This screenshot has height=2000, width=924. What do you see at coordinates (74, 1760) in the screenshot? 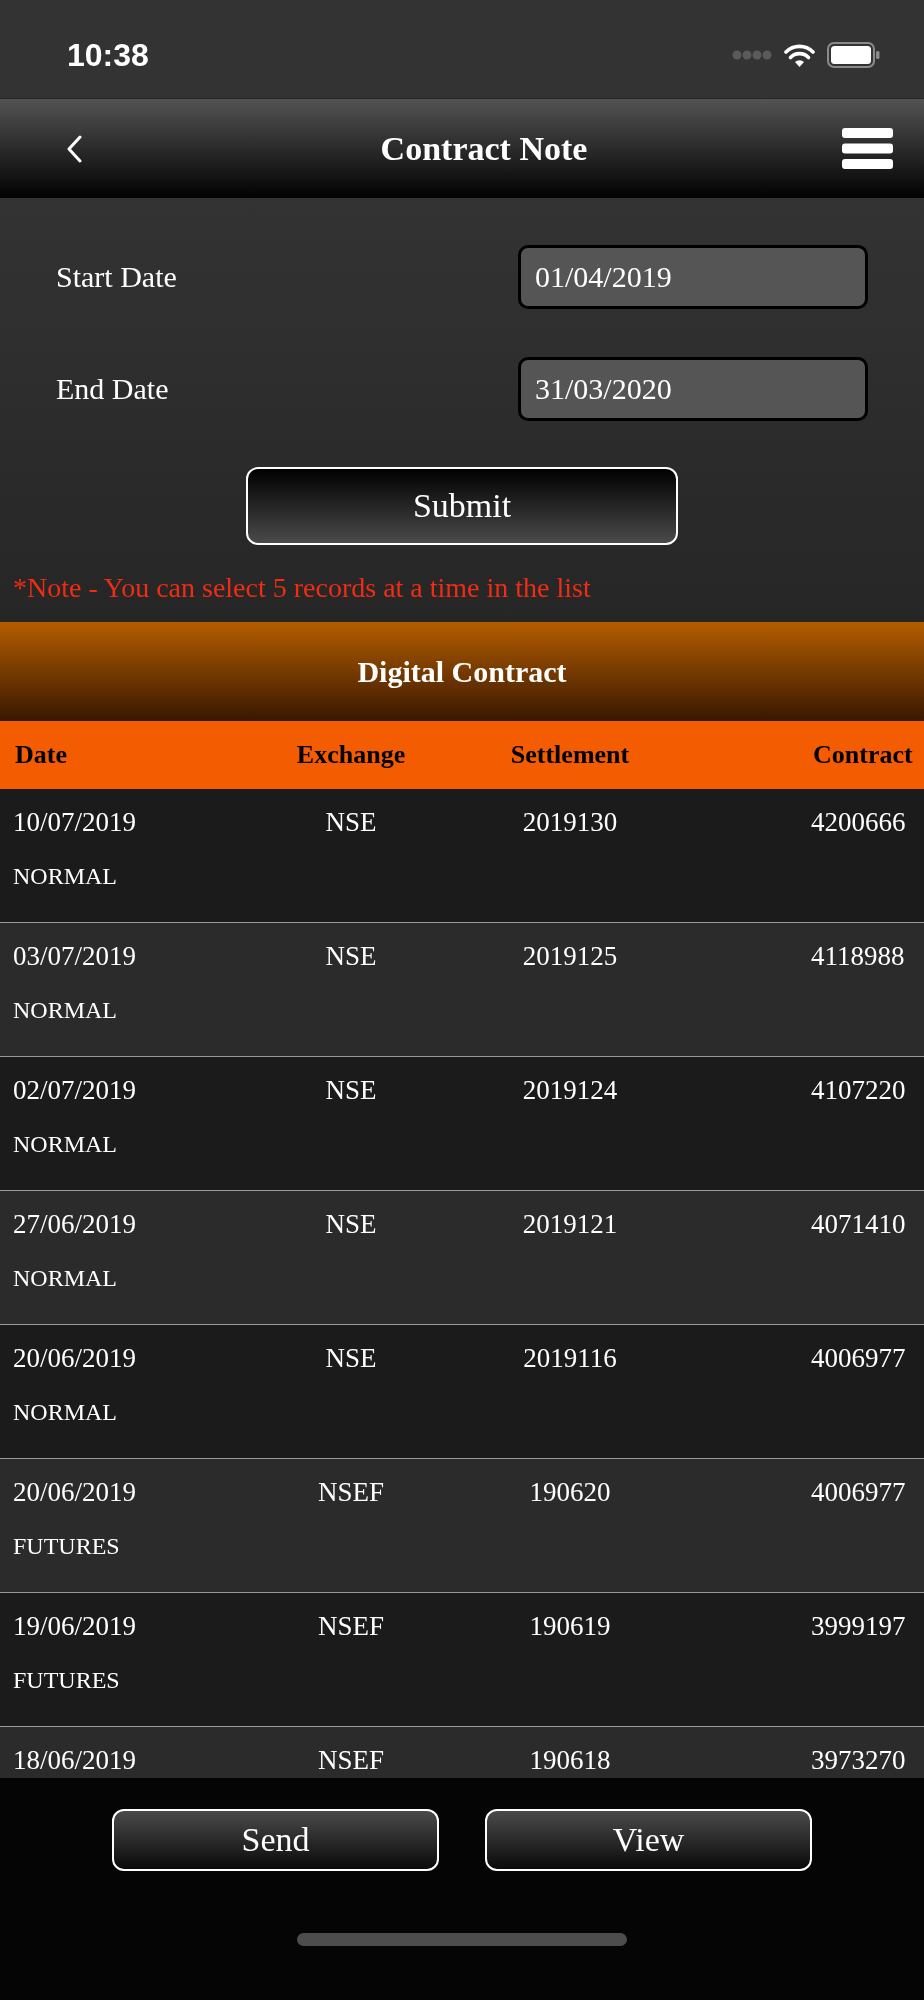
I see `table-cell-text: 18/06/2019` at bounding box center [74, 1760].